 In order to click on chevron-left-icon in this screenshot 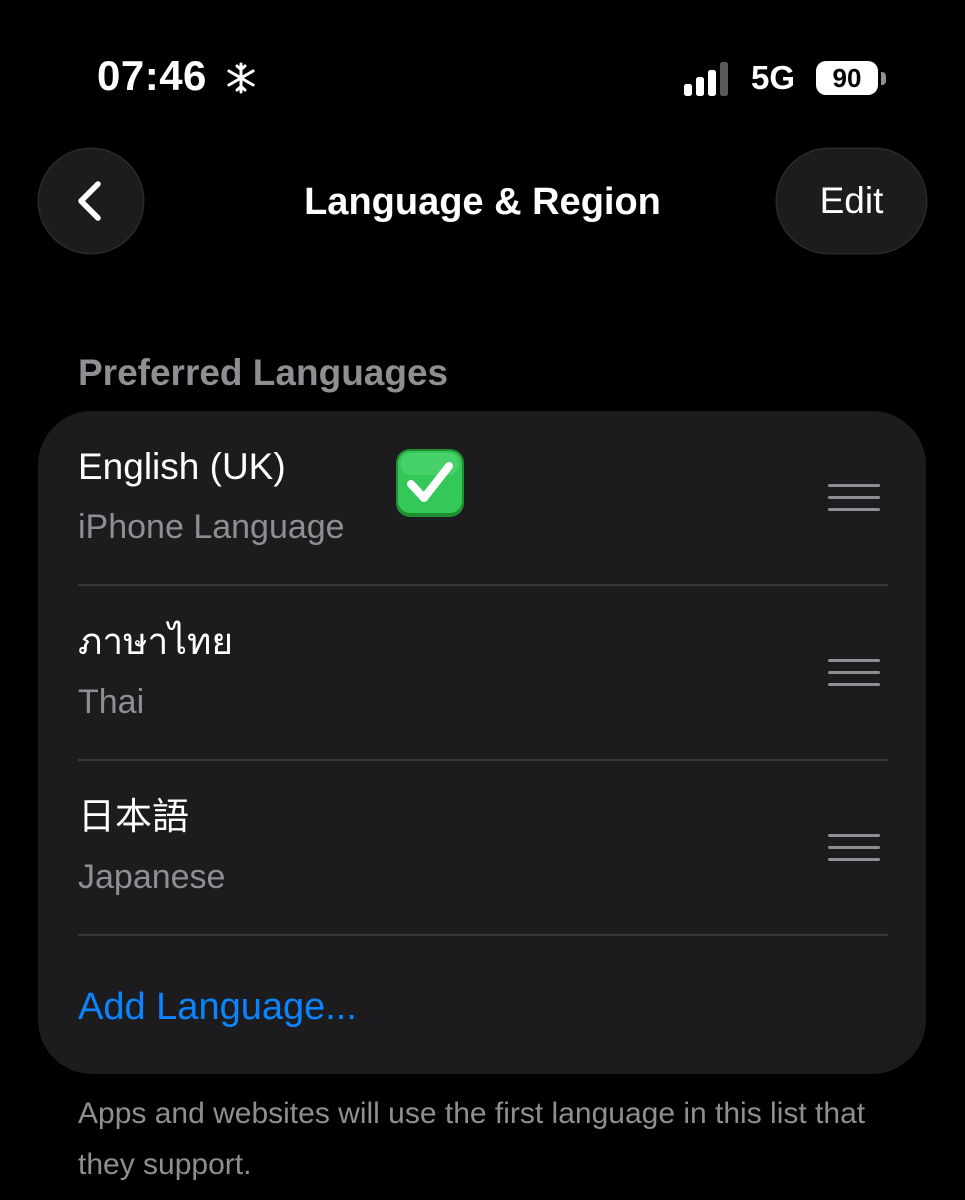, I will do `click(89, 201)`.